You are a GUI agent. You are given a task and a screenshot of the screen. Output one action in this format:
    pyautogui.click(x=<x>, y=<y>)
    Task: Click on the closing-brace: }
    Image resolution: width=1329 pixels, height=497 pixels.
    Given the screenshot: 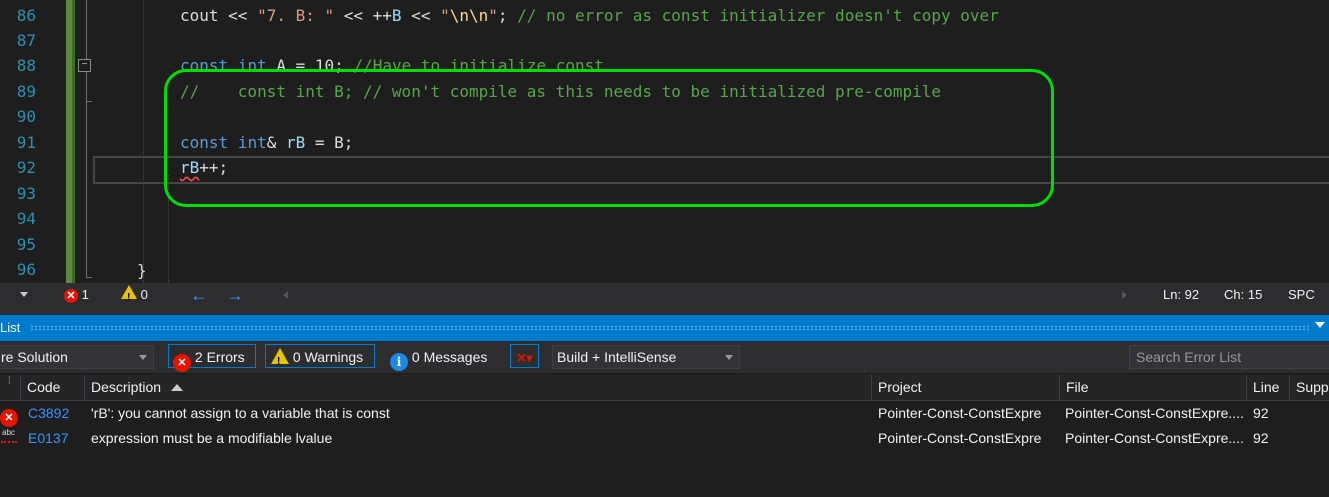 What is the action you would take?
    pyautogui.click(x=142, y=270)
    